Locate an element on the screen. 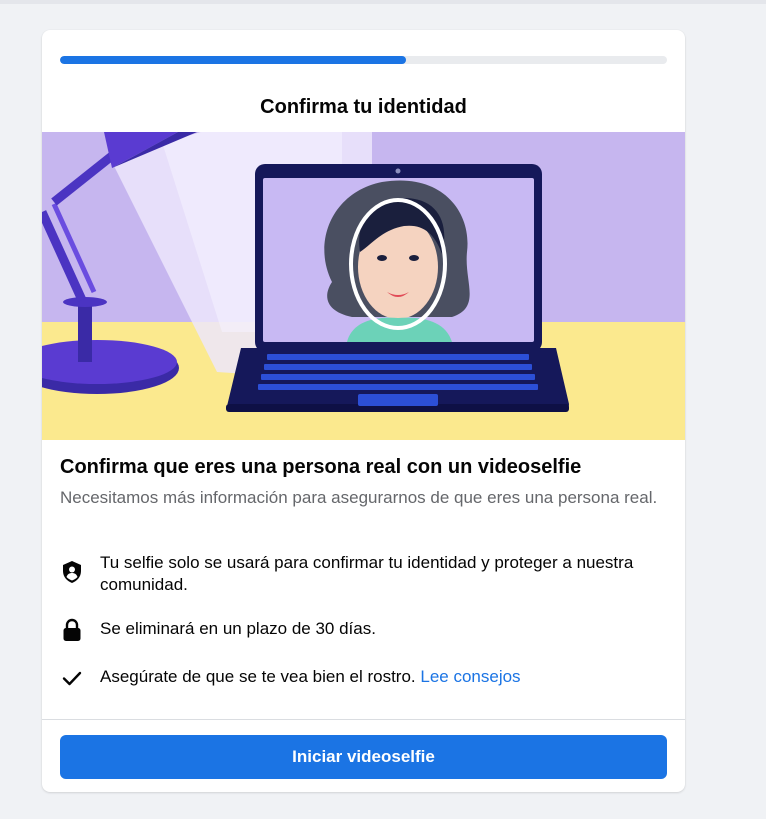  lock-icon is located at coordinates (72, 630).